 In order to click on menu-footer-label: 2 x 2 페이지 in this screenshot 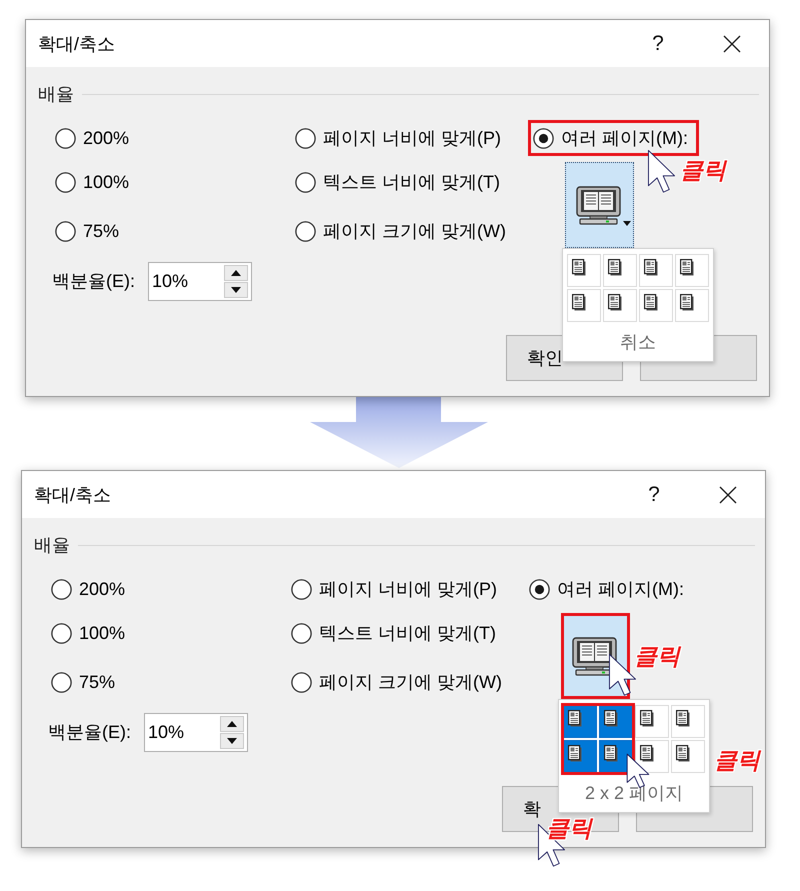, I will do `click(634, 793)`.